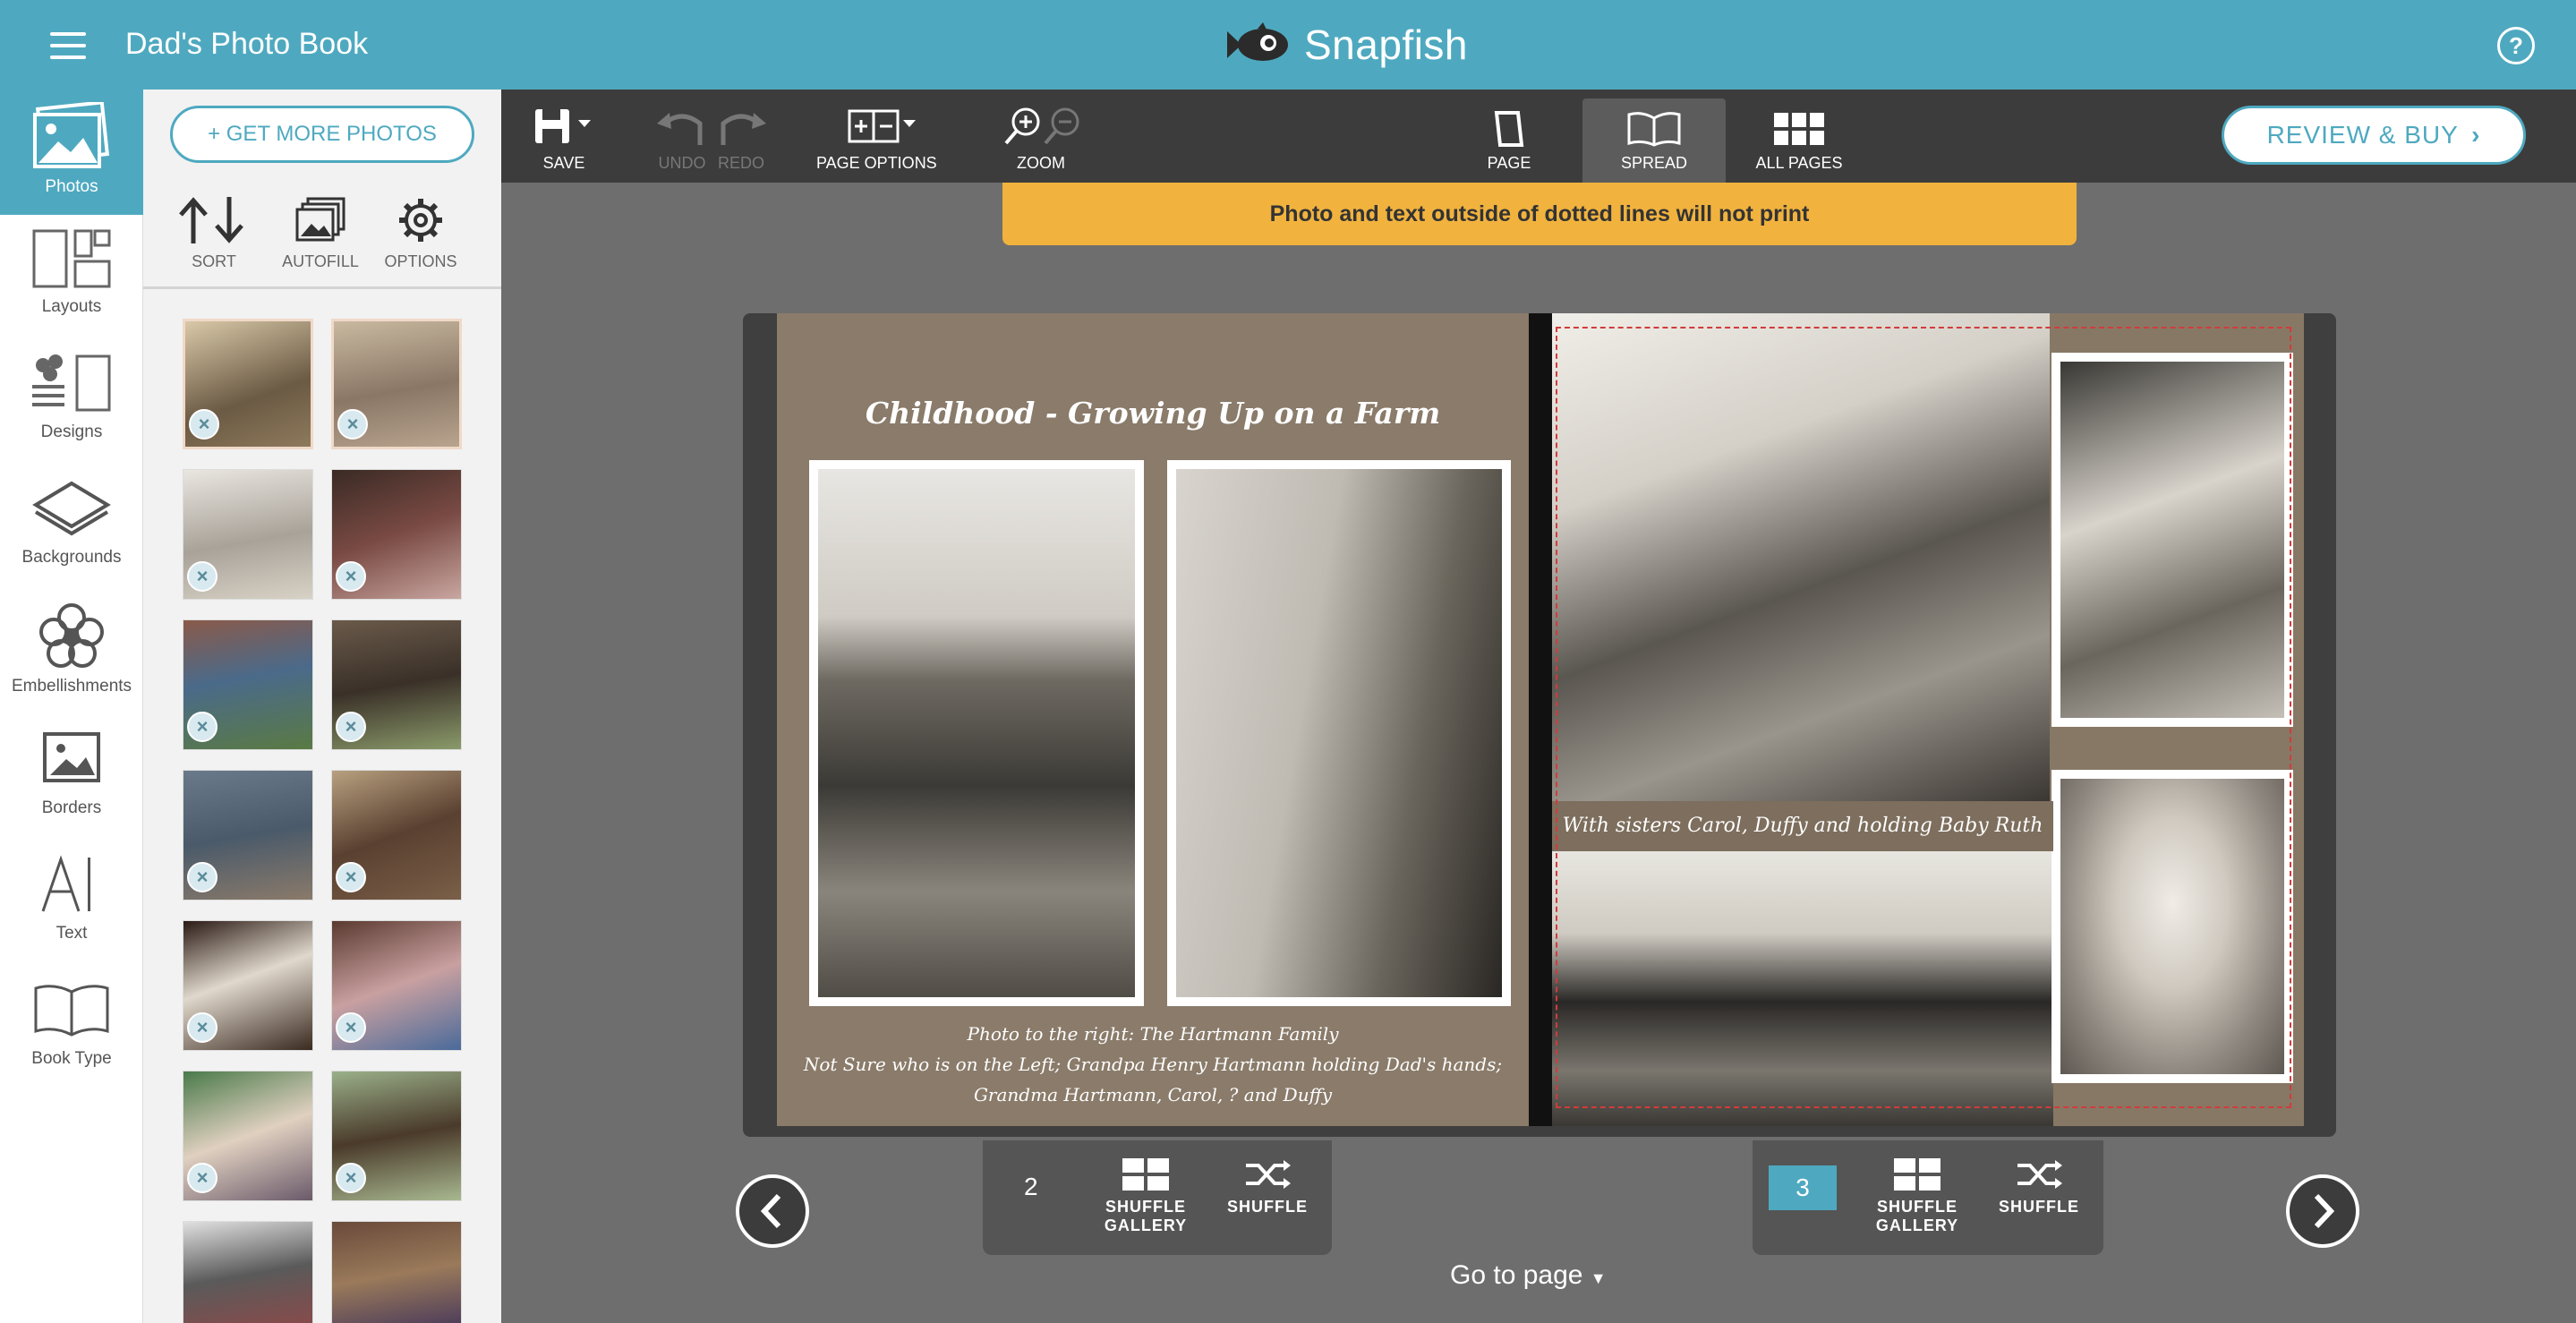 The height and width of the screenshot is (1323, 2576). I want to click on left-page-number: 2, so click(1031, 1187).